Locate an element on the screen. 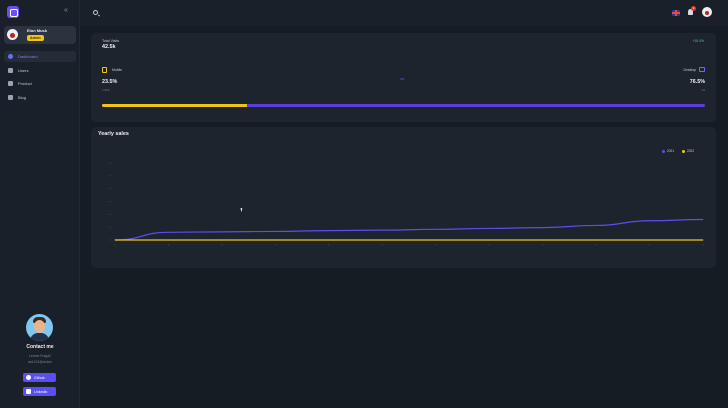 The image size is (728, 408). linkedin-label: Linkedin is located at coordinates (41, 391).